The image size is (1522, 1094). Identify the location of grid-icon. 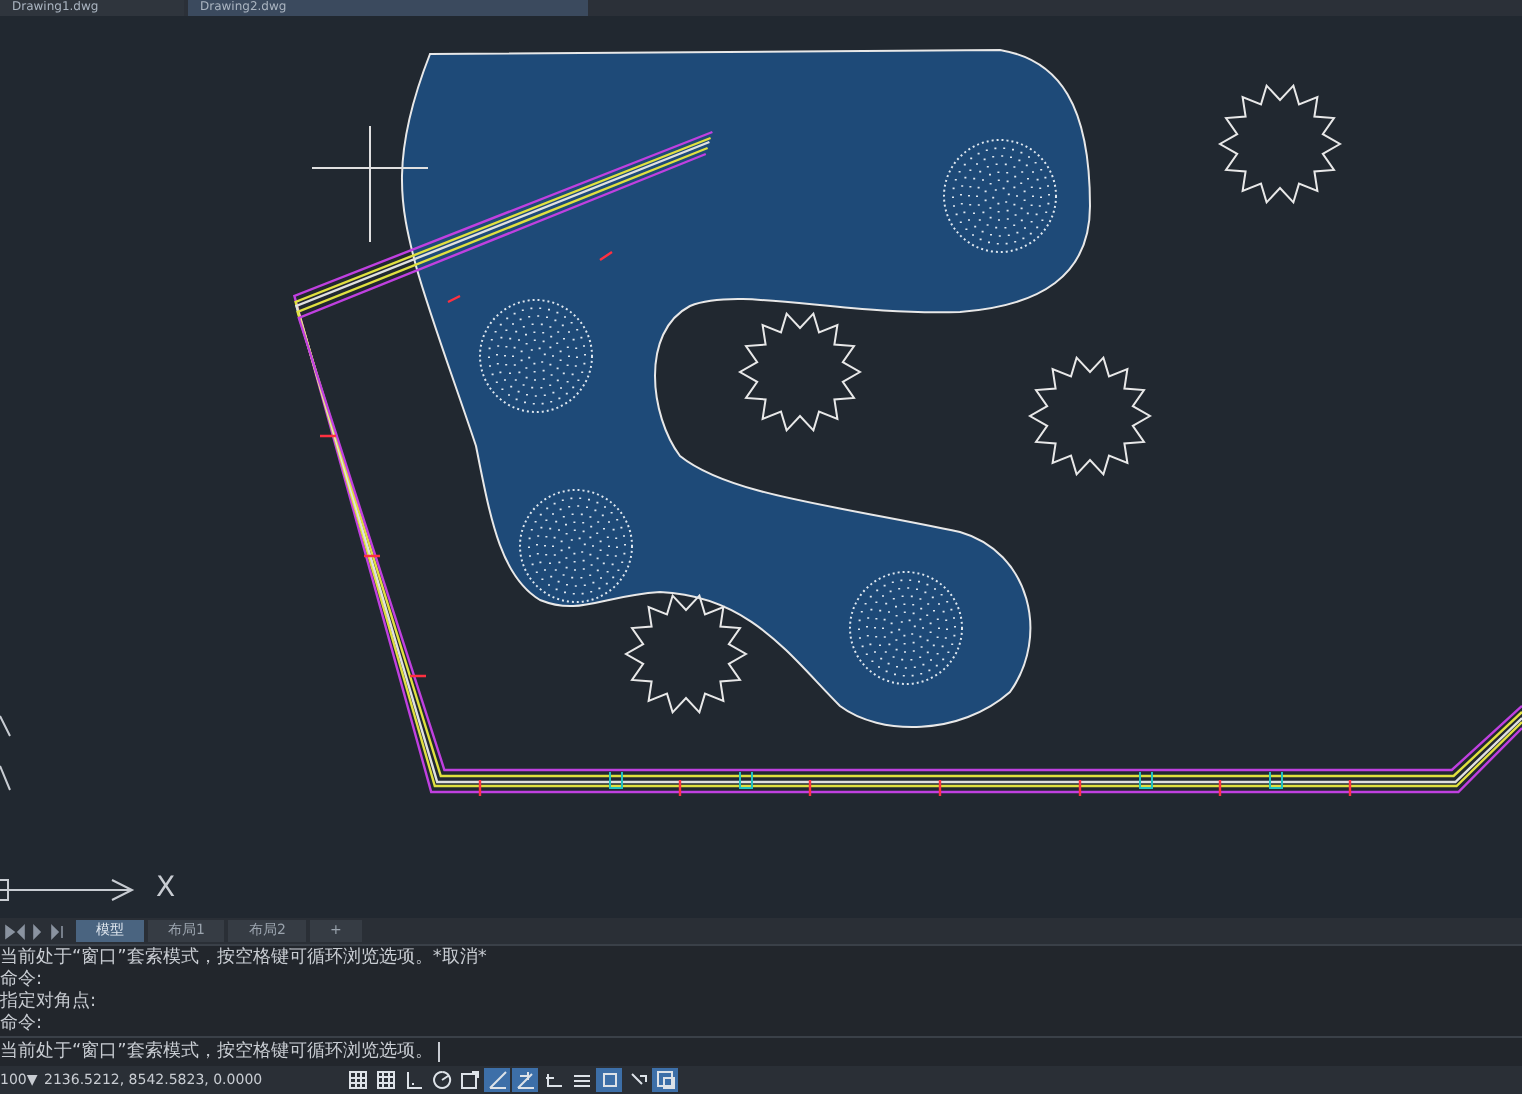
(357, 1080).